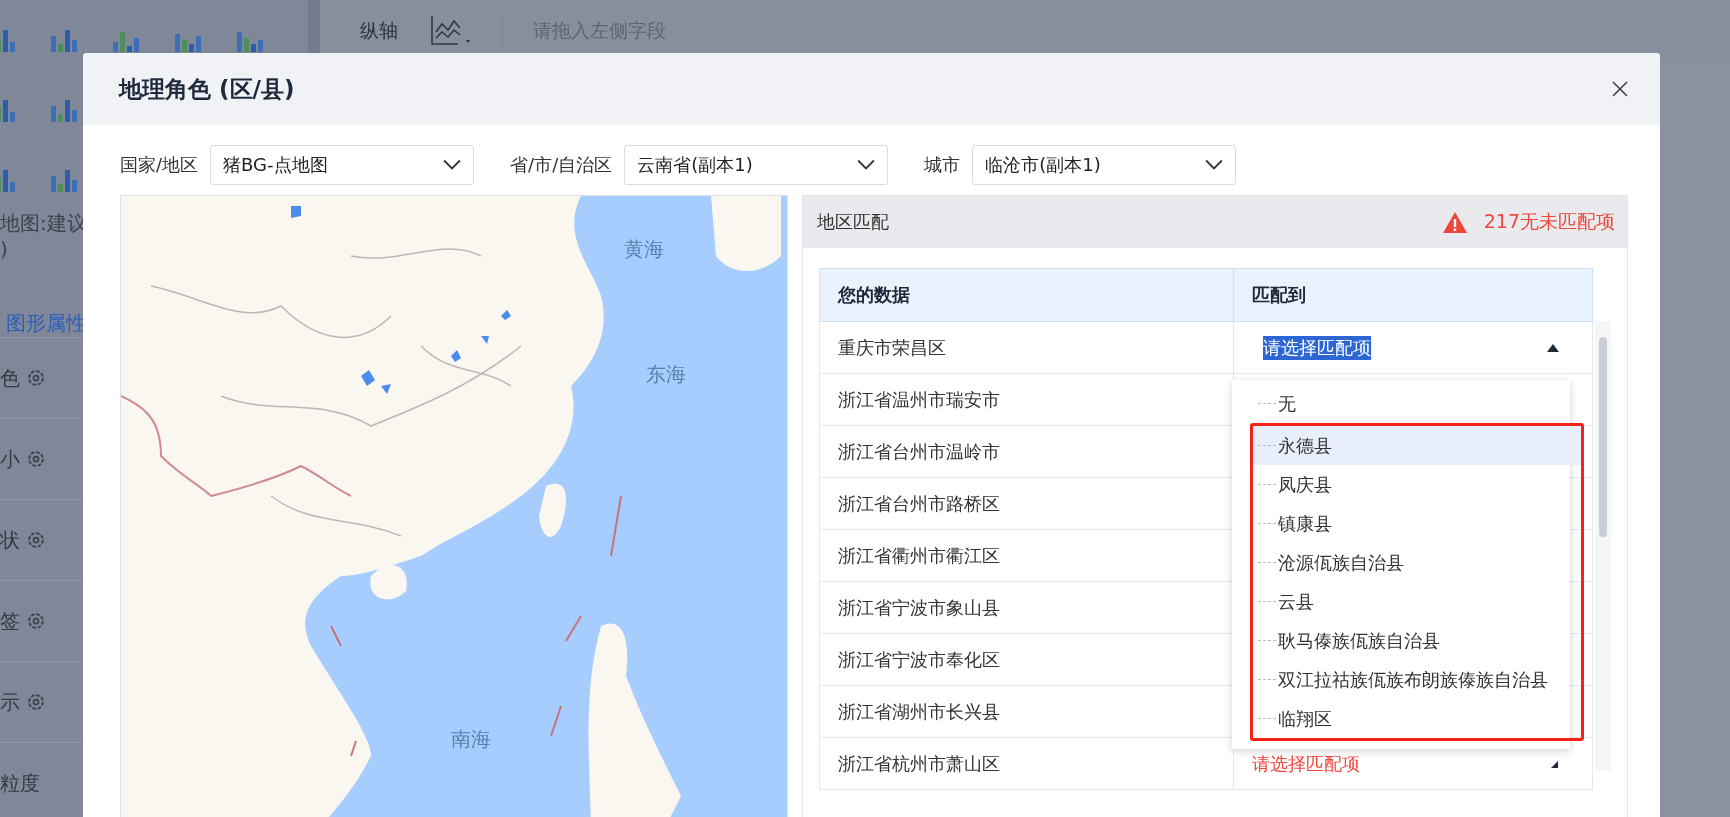 This screenshot has height=817, width=1730. Describe the element at coordinates (942, 165) in the screenshot. I see `filter-label: 城市` at that location.